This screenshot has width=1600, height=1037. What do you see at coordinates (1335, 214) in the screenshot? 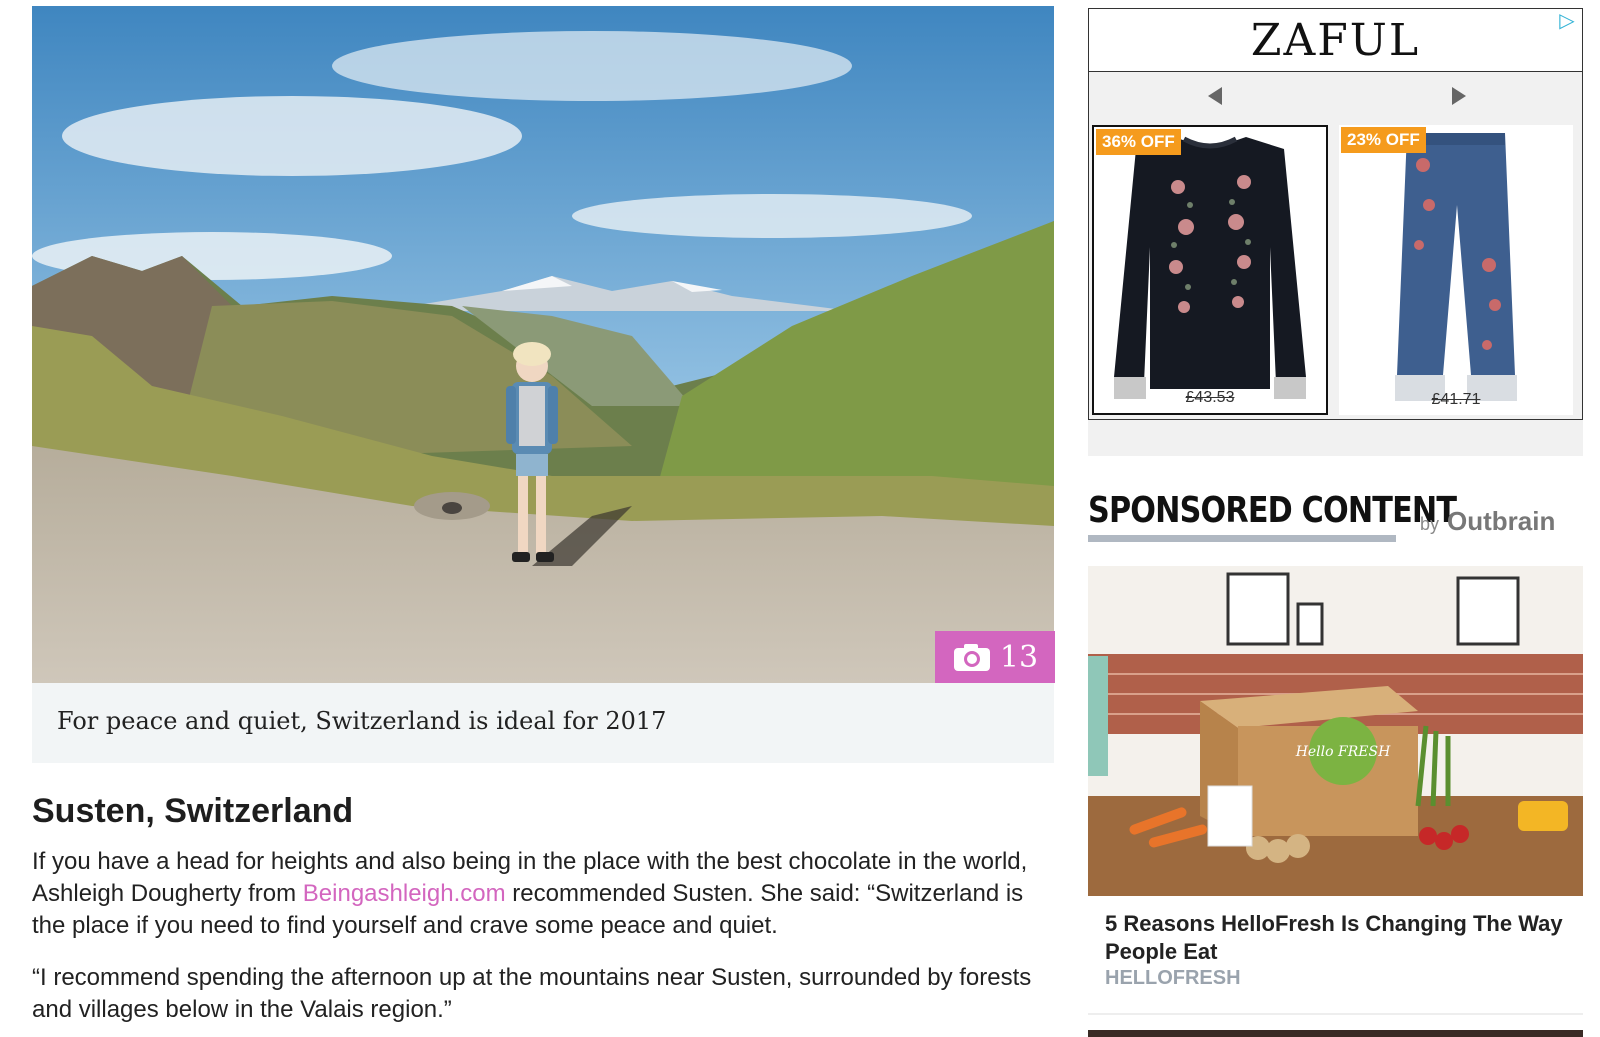
I see `ad-frame: ZAFUL 36% OFF £43.53 23% OFF £41.71` at bounding box center [1335, 214].